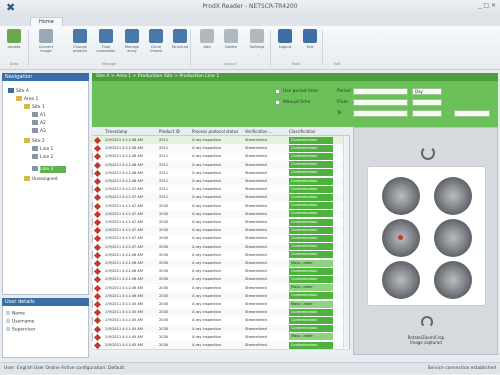 This screenshot has height=375, width=500. I want to click on column-header: Product ID, so click(169, 131).